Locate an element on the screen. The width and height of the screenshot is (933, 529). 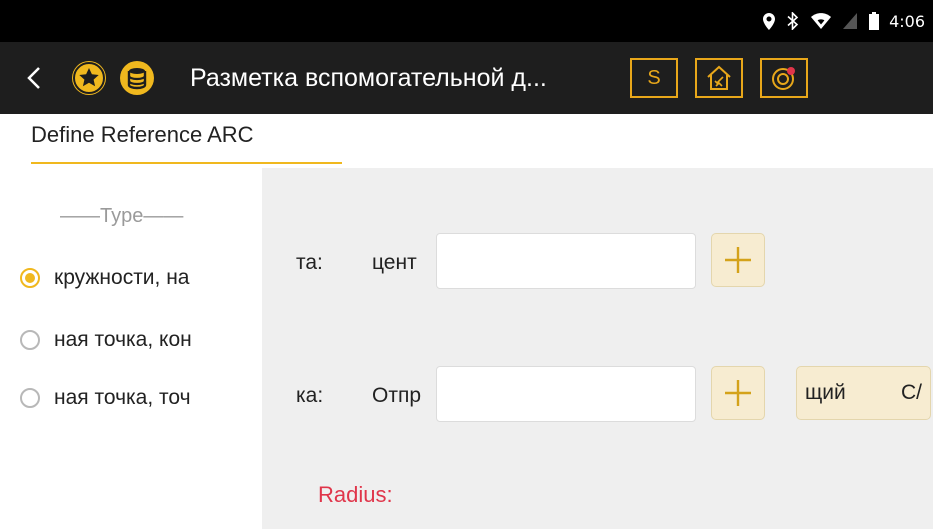
target-icon is located at coordinates (783, 78).